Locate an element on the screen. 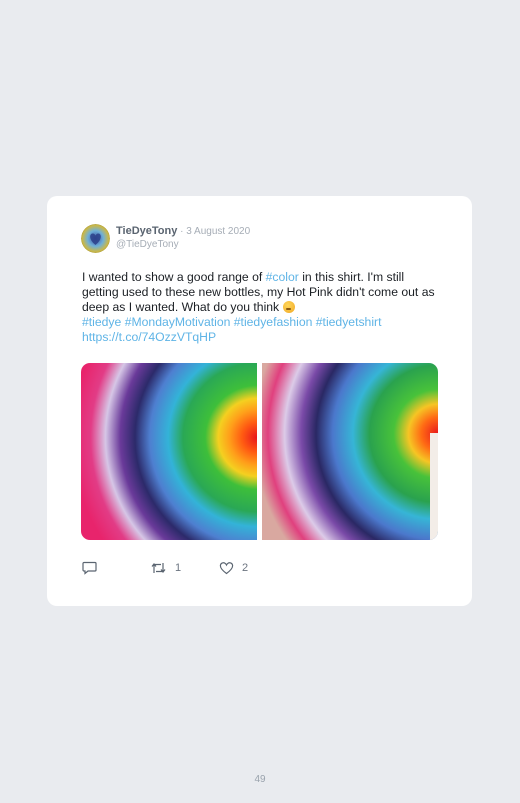 The height and width of the screenshot is (803, 520). hashtag-tiedyefashion: #tiedyefashion is located at coordinates (273, 322).